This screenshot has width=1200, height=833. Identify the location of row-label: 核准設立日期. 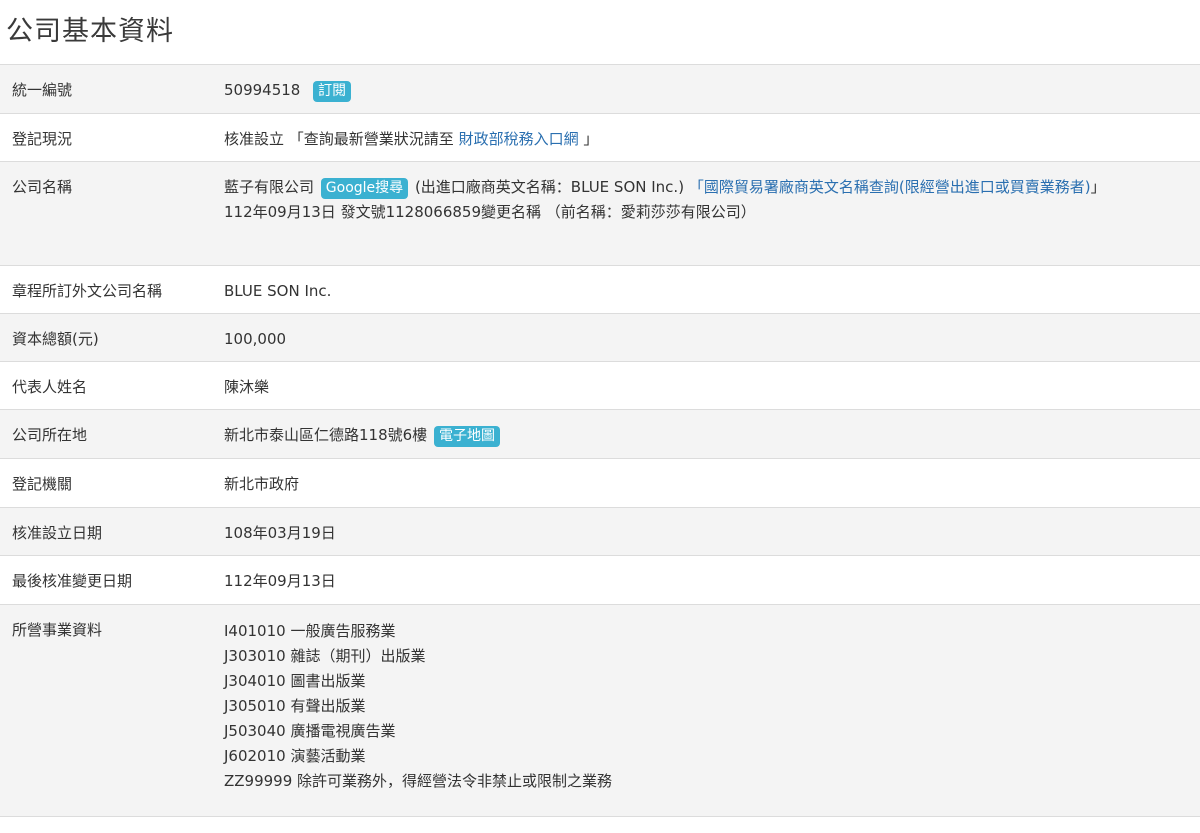
(57, 533).